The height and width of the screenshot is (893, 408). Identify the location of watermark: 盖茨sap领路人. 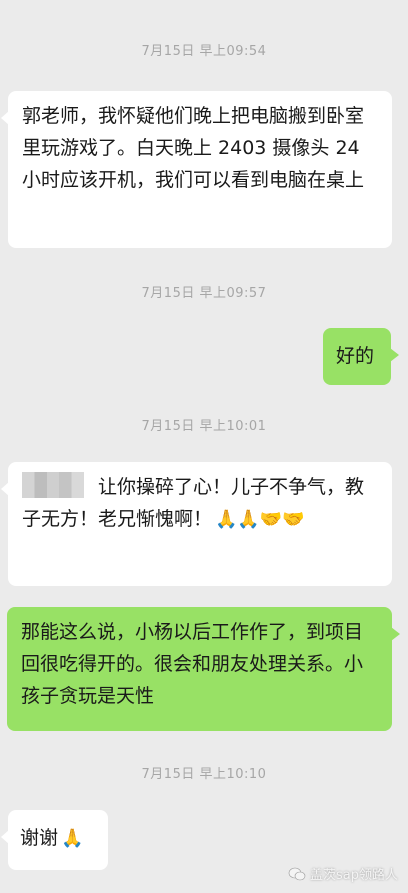
(343, 873).